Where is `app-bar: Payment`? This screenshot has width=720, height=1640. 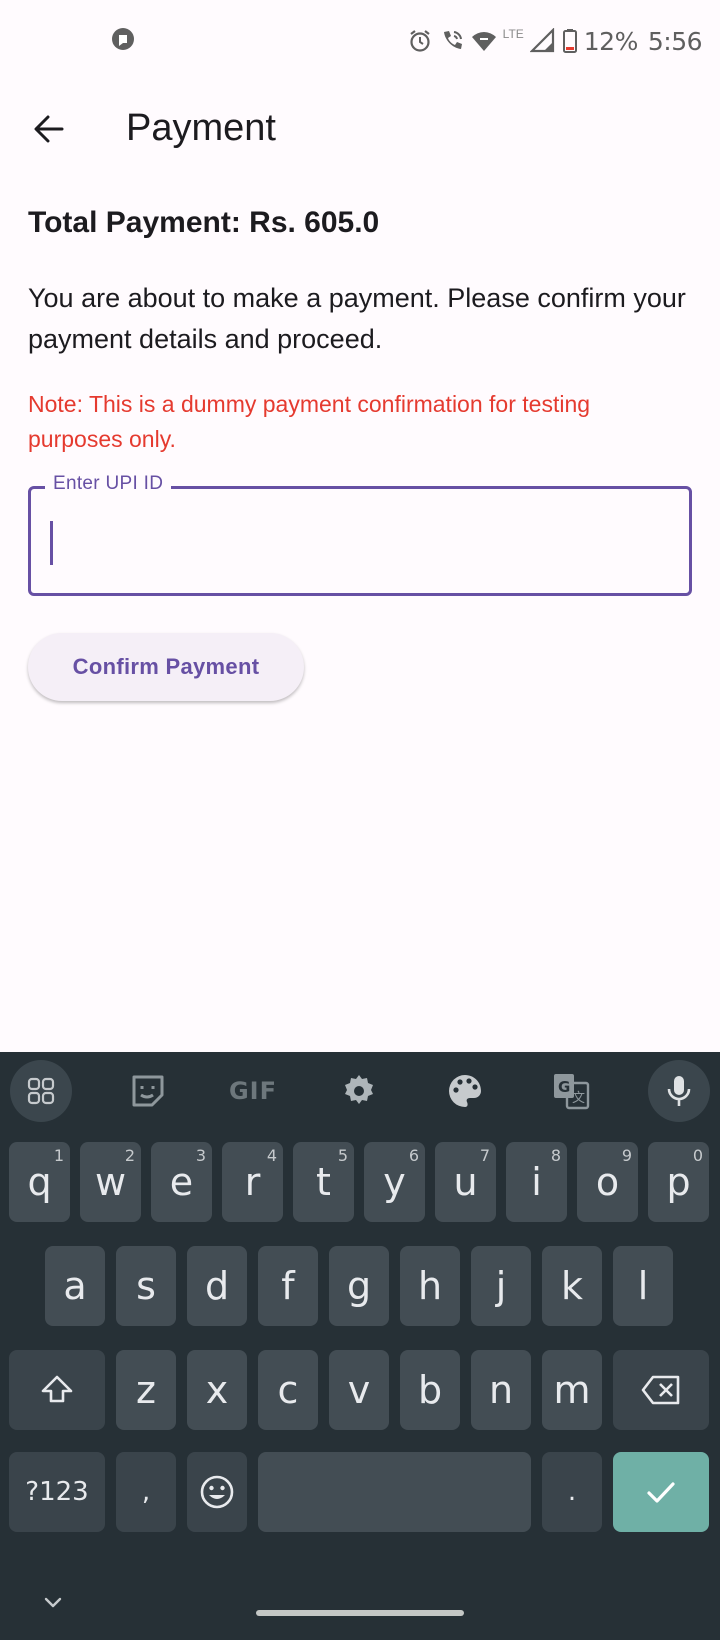
app-bar: Payment is located at coordinates (360, 128).